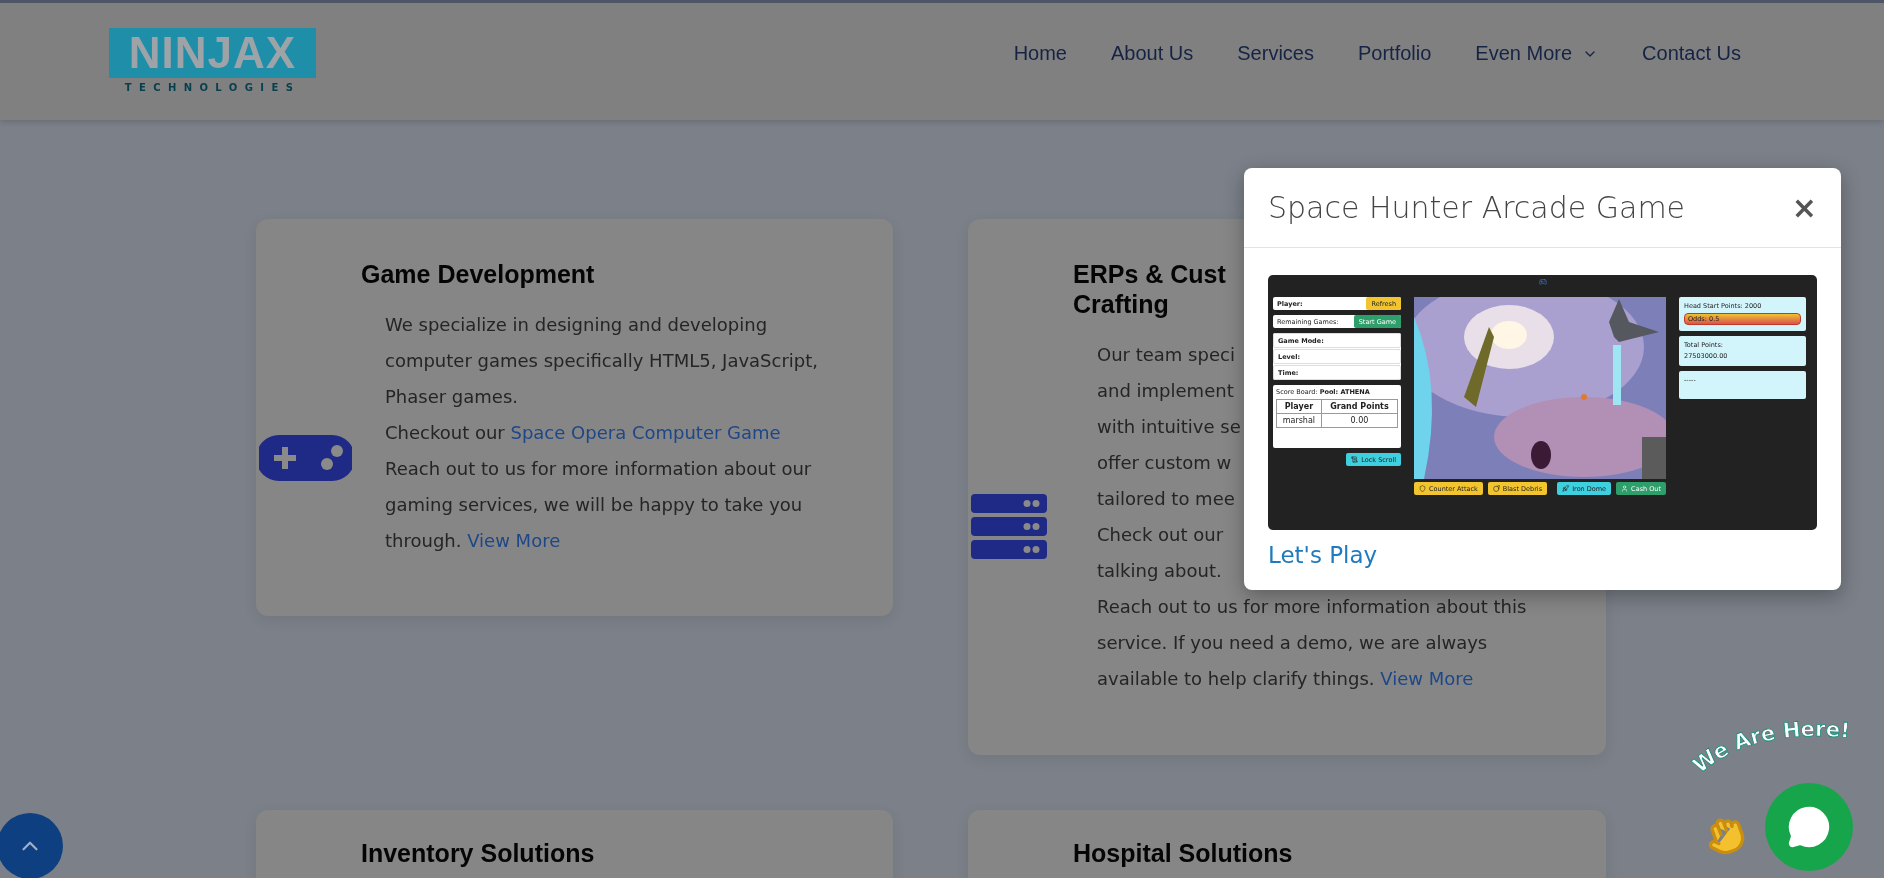 The width and height of the screenshot is (1884, 878). What do you see at coordinates (645, 432) in the screenshot?
I see `text-link: Space Opera Computer Game` at bounding box center [645, 432].